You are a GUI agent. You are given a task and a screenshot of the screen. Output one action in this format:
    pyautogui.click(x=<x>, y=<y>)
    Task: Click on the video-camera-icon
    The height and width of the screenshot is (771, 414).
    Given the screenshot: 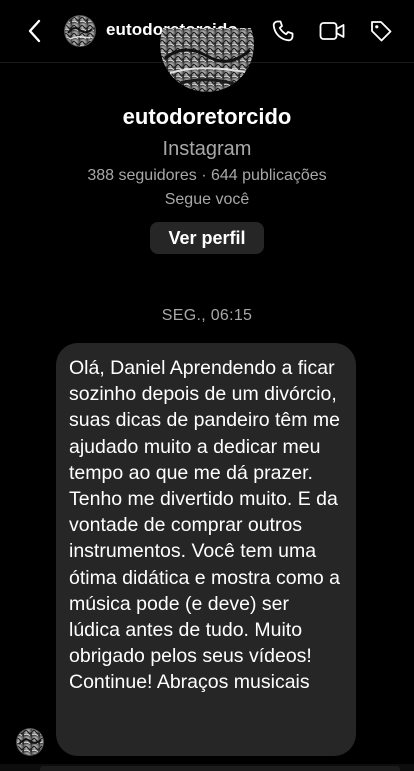 What is the action you would take?
    pyautogui.click(x=332, y=31)
    